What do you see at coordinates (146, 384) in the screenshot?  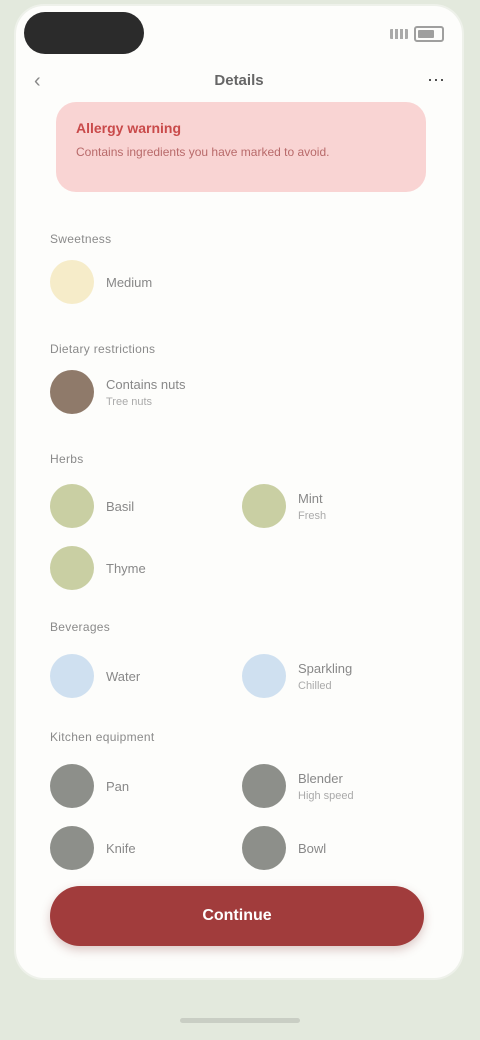 I see `item-name: Contains nuts` at bounding box center [146, 384].